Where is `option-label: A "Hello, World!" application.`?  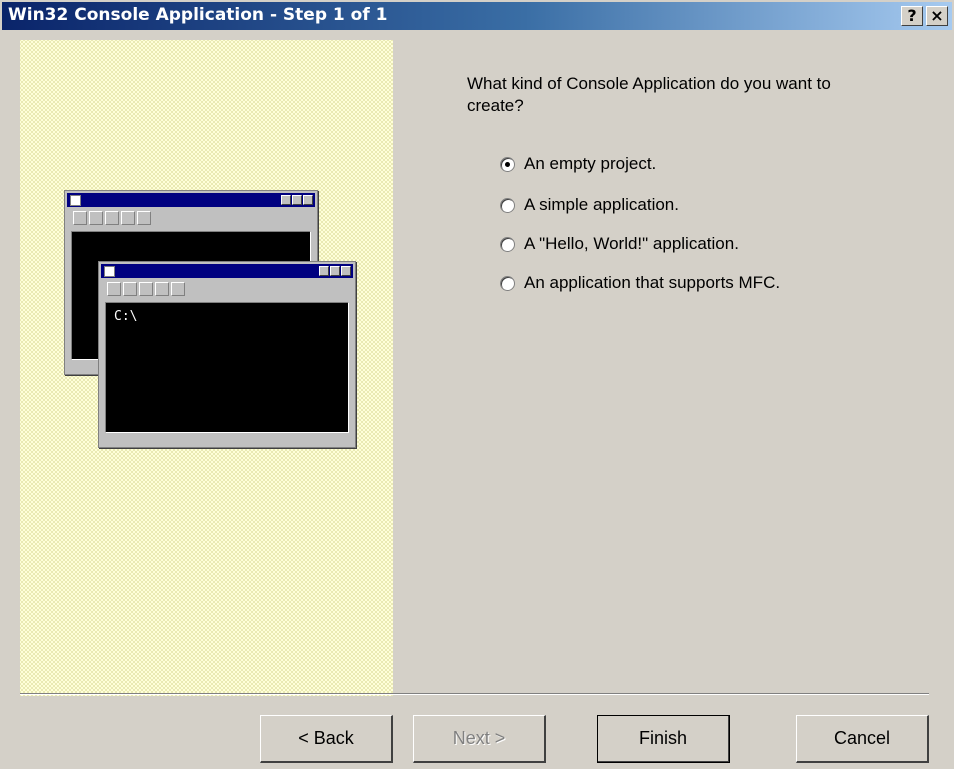
option-label: A "Hello, World!" application. is located at coordinates (631, 244).